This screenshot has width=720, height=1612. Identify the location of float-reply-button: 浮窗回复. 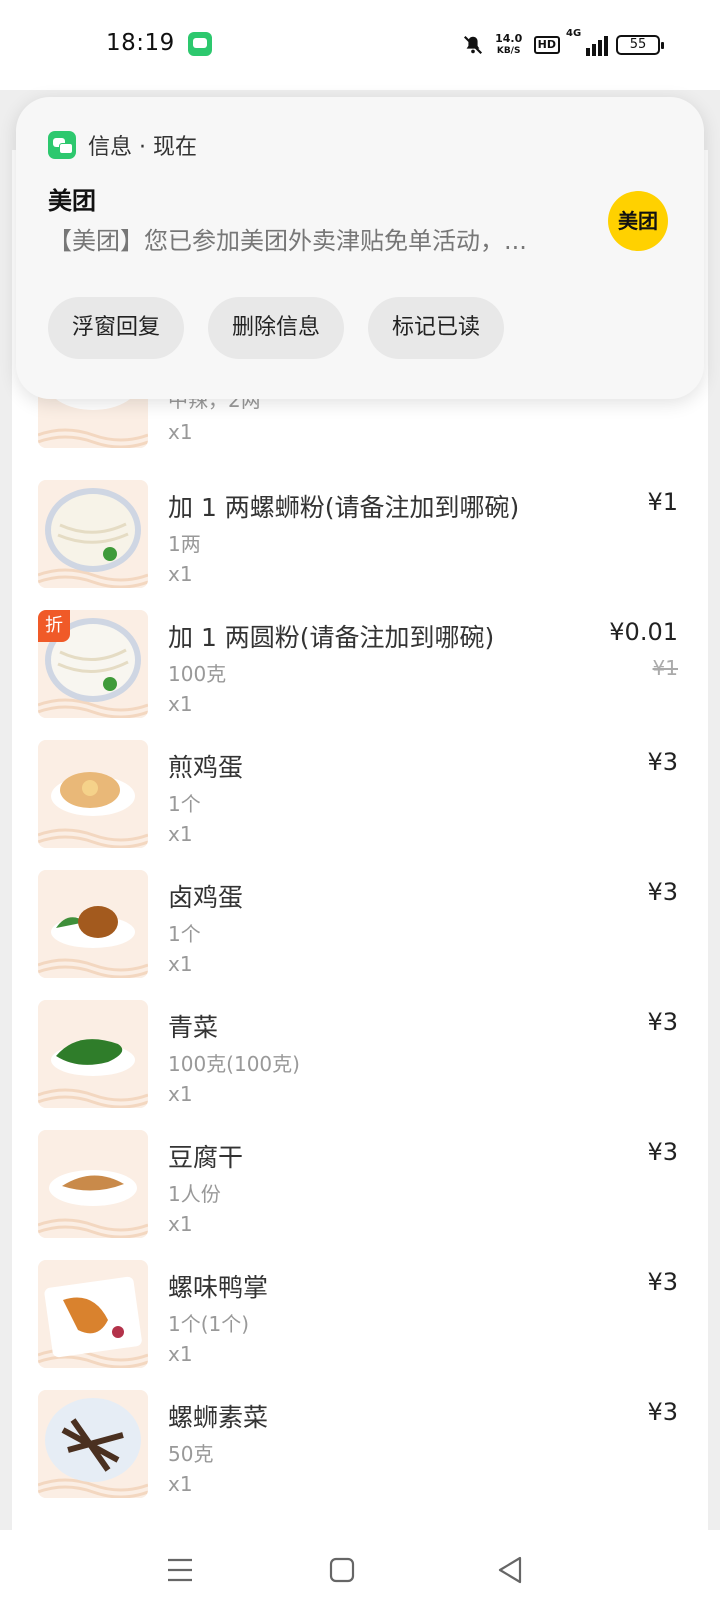
(116, 328).